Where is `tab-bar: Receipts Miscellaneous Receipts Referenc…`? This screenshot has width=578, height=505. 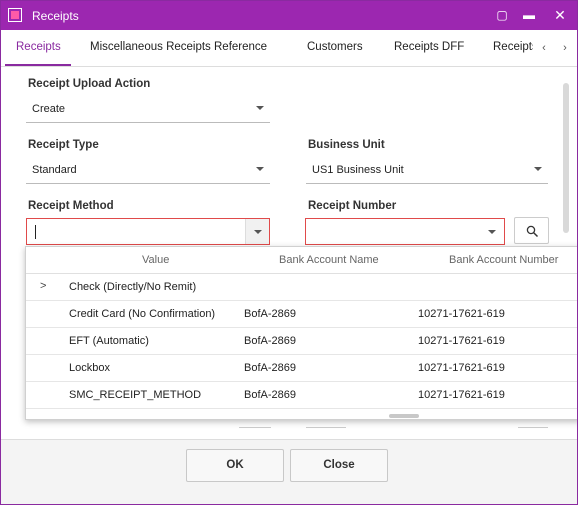
tab-bar: Receipts Miscellaneous Receipts Referenc… is located at coordinates (289, 48).